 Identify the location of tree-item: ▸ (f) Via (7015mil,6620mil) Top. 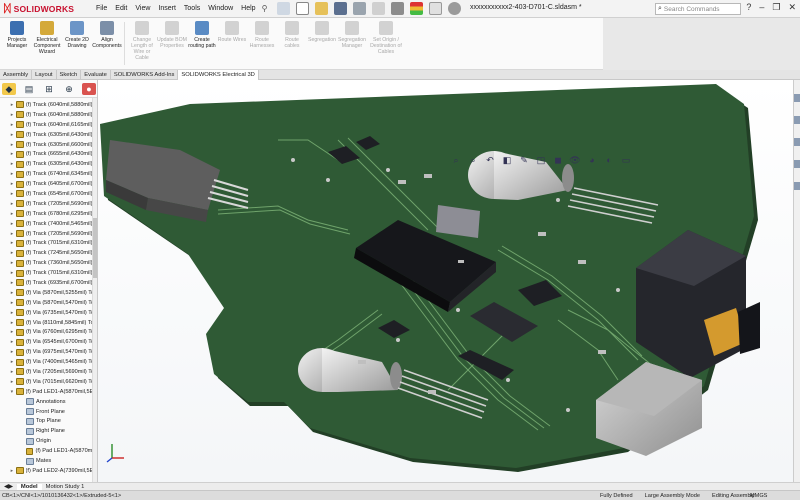
(48, 382).